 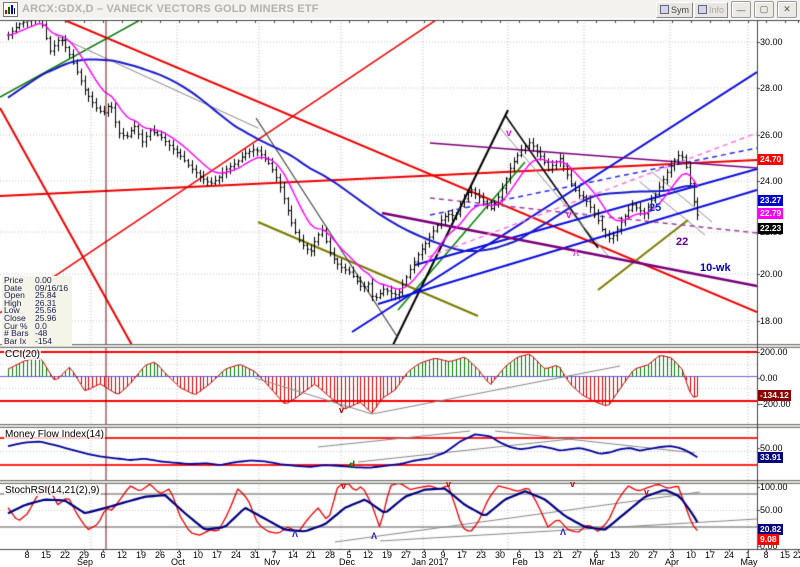 What do you see at coordinates (702, 9) in the screenshot?
I see `info-button-icon` at bounding box center [702, 9].